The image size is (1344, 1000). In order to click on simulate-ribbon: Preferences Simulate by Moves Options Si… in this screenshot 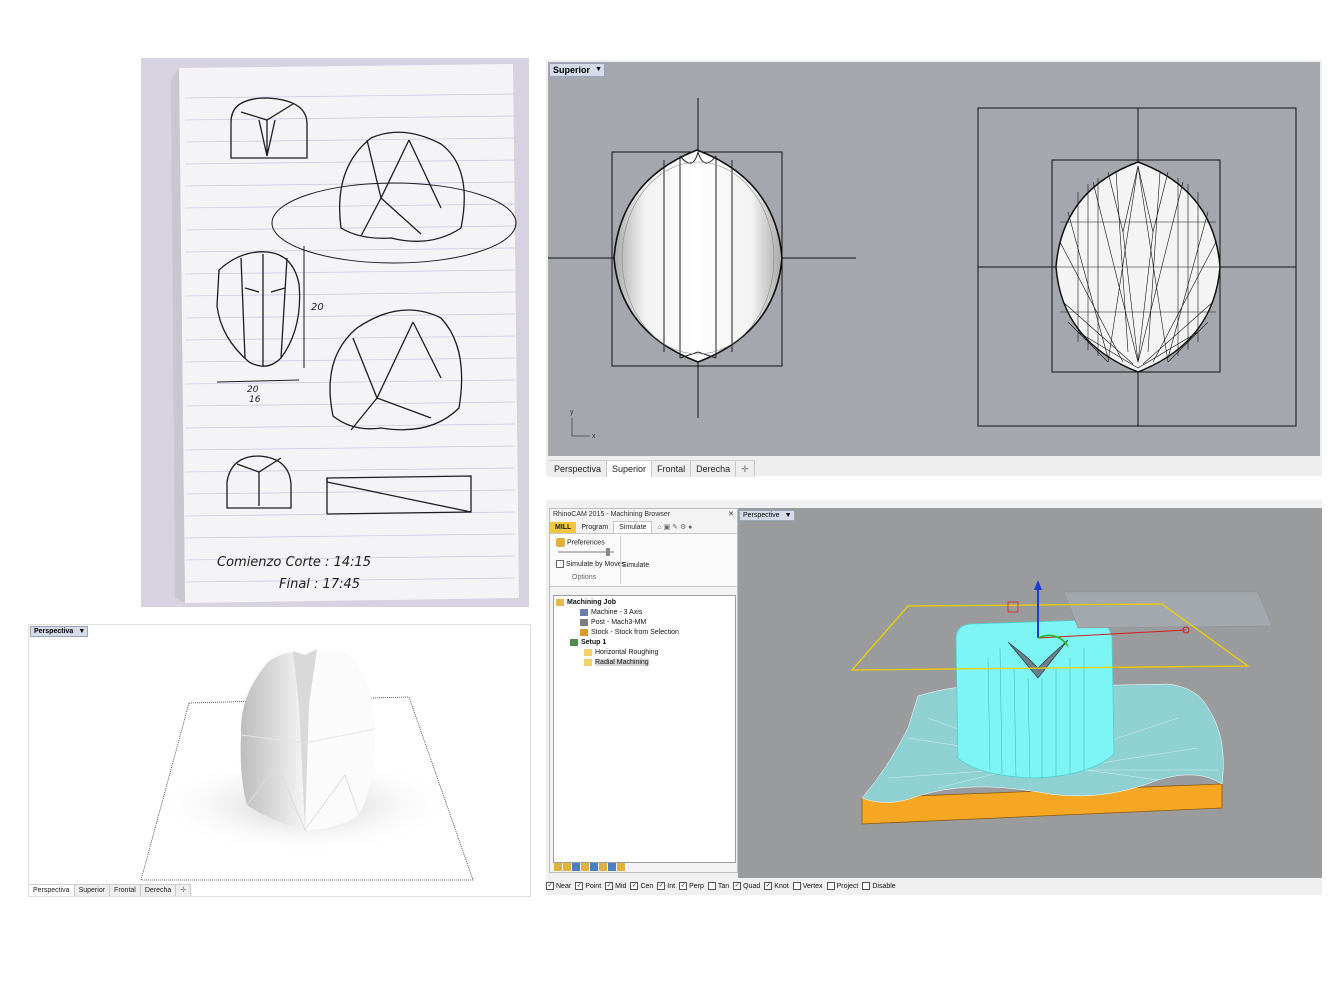, I will do `click(643, 560)`.